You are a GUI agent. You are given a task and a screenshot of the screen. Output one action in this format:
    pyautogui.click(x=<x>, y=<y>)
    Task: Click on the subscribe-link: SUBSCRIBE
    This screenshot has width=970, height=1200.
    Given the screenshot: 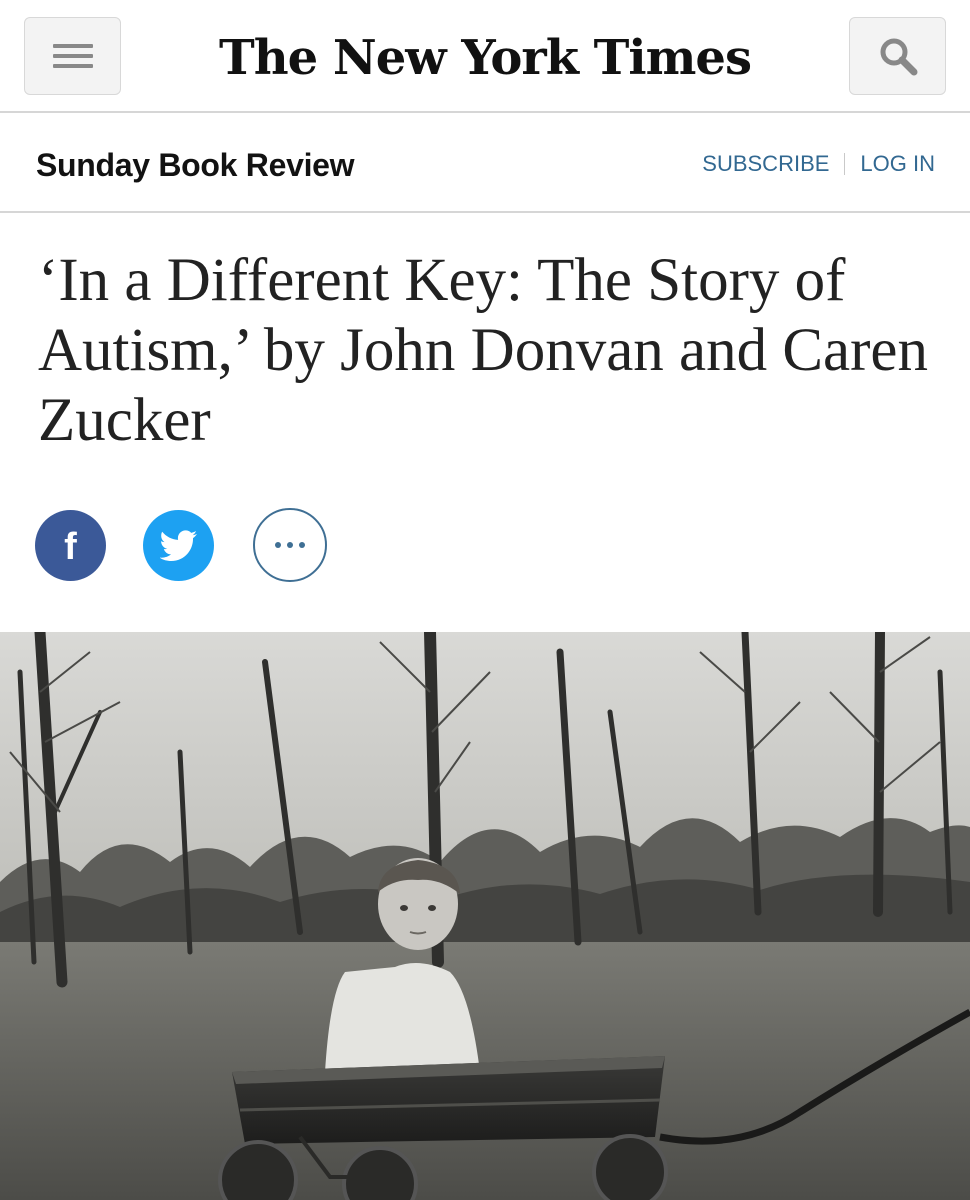 What is the action you would take?
    pyautogui.click(x=765, y=164)
    